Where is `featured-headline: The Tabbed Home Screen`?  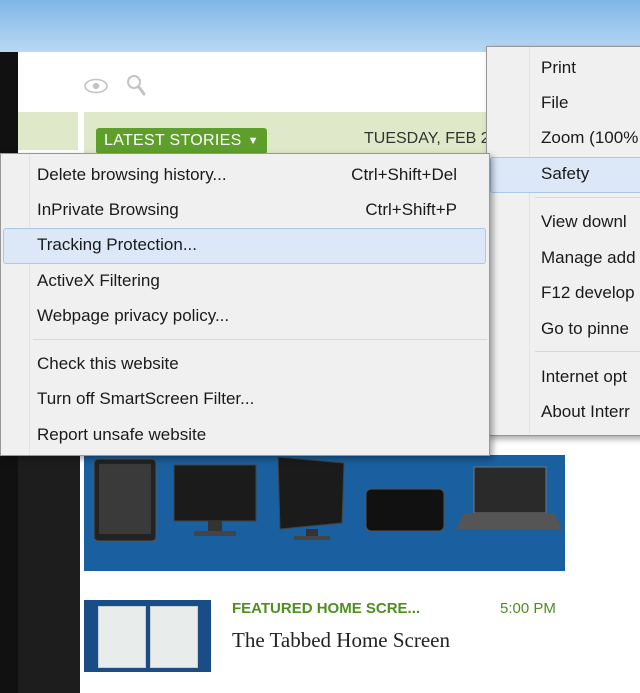
featured-headline: The Tabbed Home Screen is located at coordinates (341, 640).